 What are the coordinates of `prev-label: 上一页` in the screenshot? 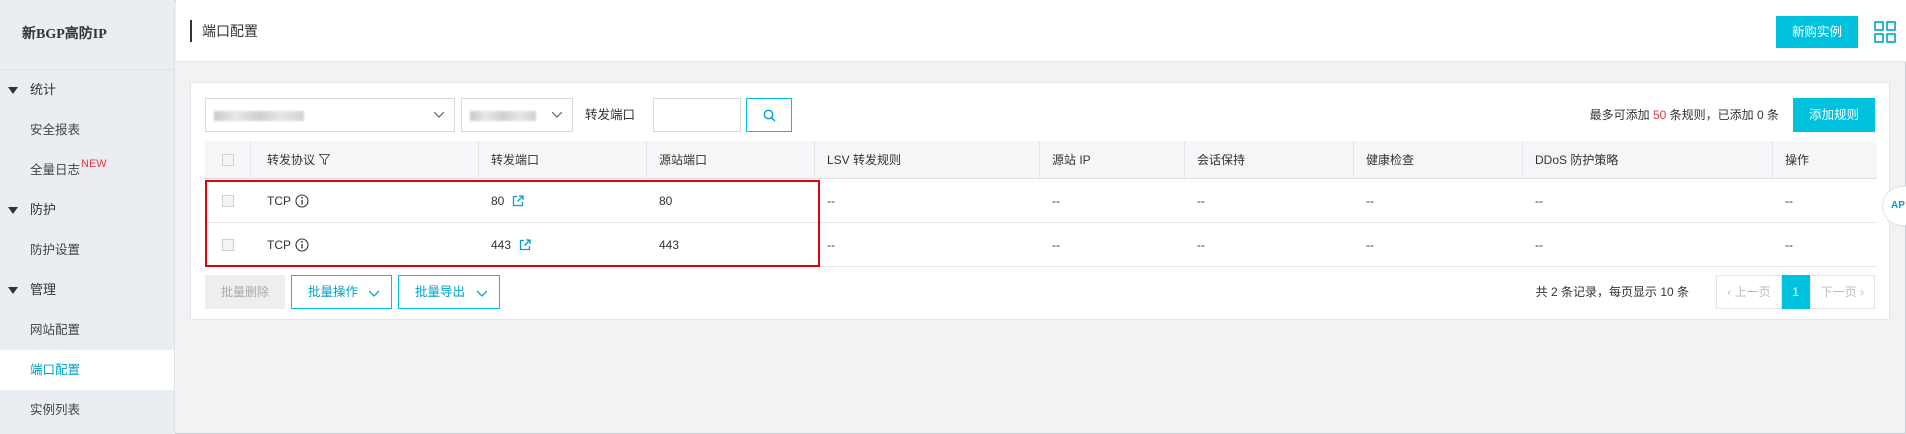 It's located at (1752, 292).